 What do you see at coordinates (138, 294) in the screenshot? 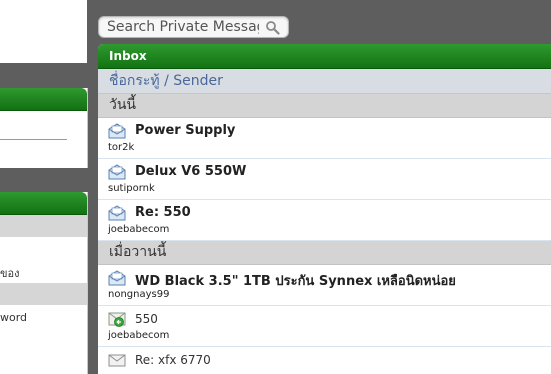
I see `message-sender: nongnays99` at bounding box center [138, 294].